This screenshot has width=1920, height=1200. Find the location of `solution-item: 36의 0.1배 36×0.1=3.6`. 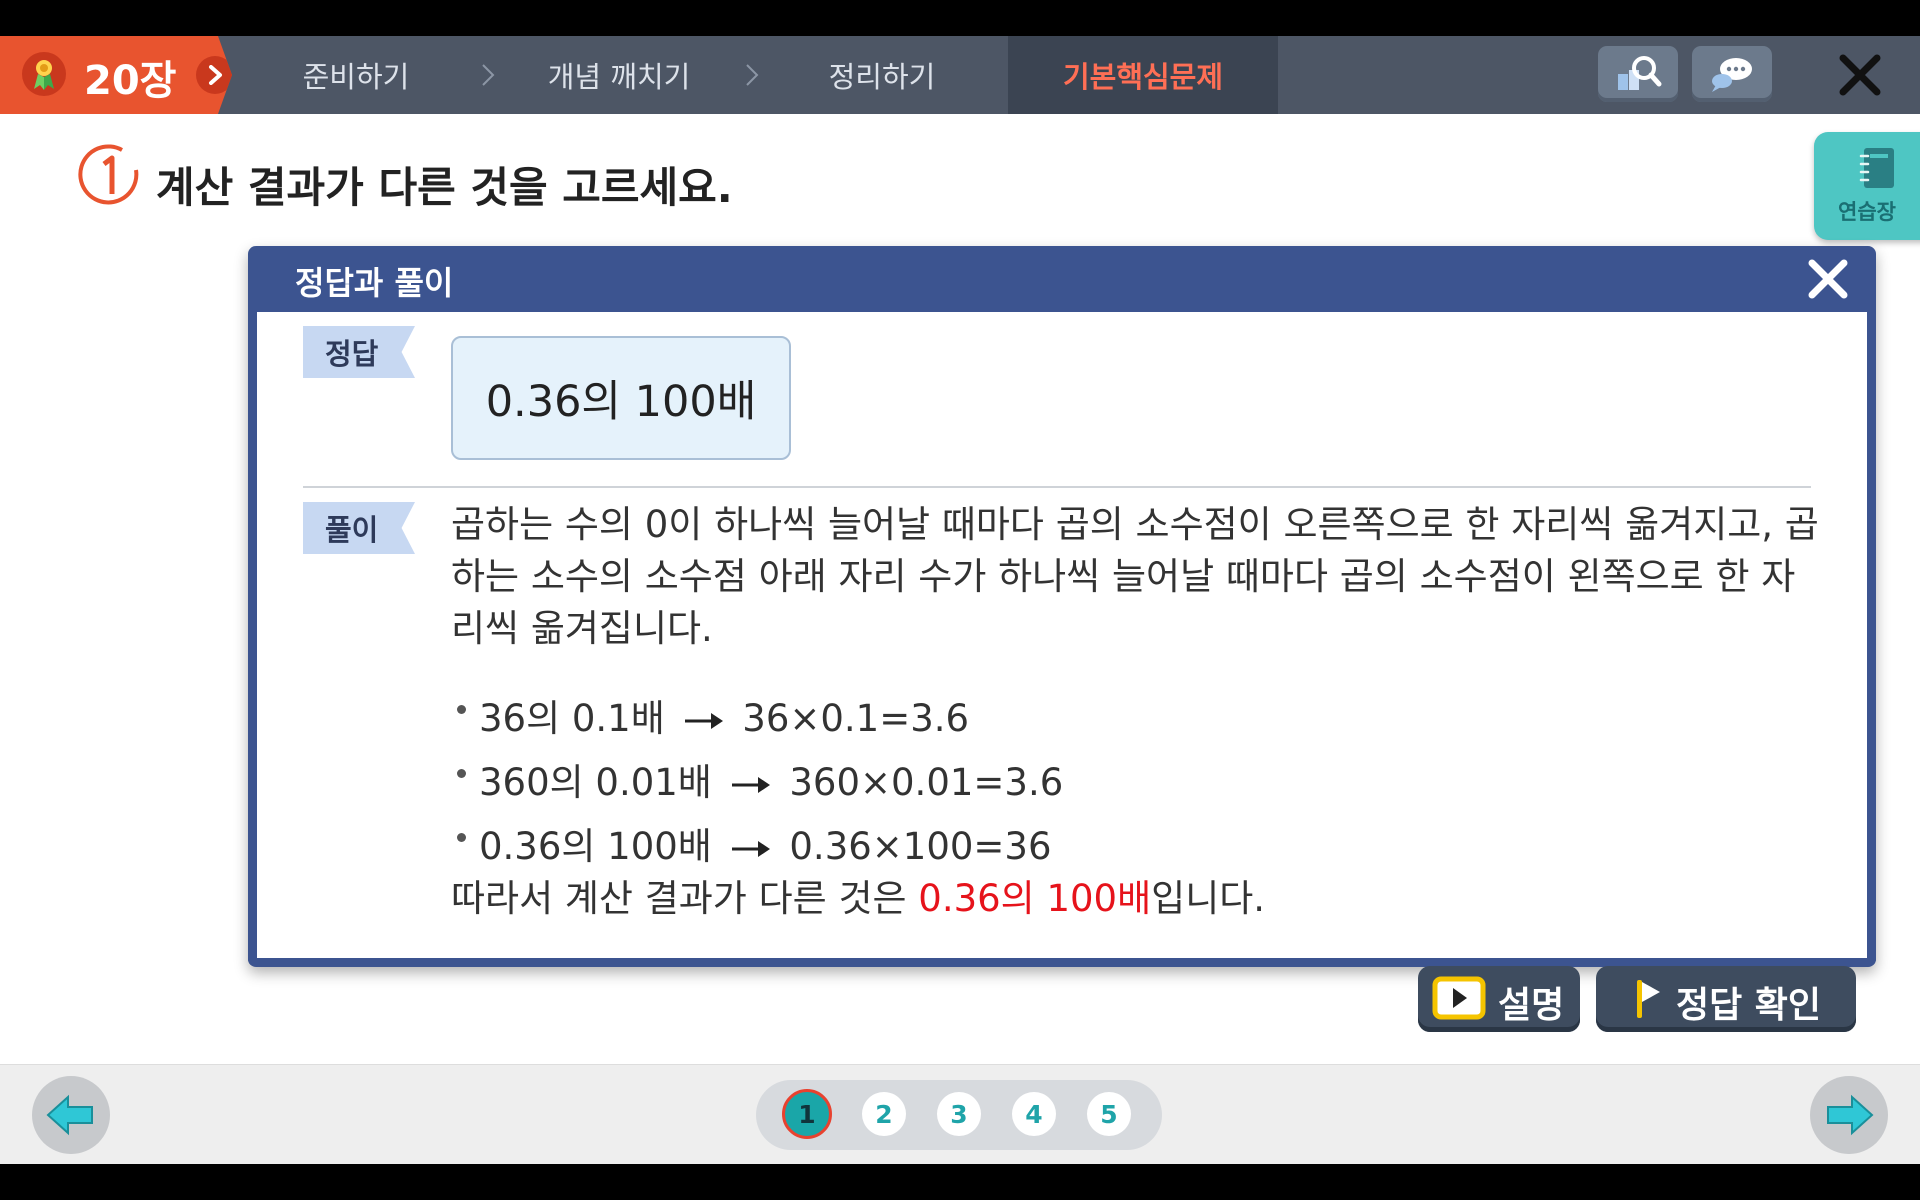

solution-item: 36의 0.1배 36×0.1=3.6 is located at coordinates (713, 715).